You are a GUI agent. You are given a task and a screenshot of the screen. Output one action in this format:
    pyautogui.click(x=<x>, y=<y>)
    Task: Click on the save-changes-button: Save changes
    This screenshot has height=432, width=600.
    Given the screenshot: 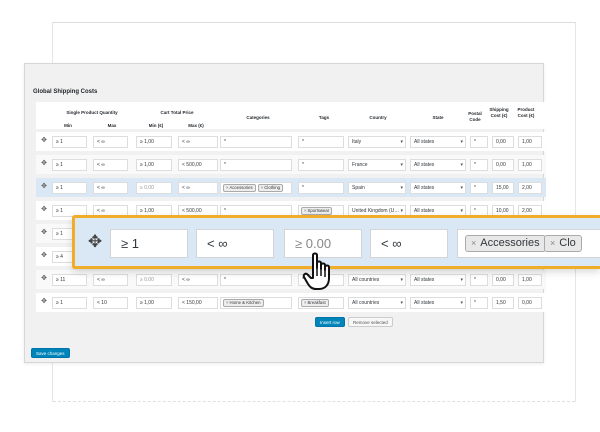 What is the action you would take?
    pyautogui.click(x=50, y=353)
    